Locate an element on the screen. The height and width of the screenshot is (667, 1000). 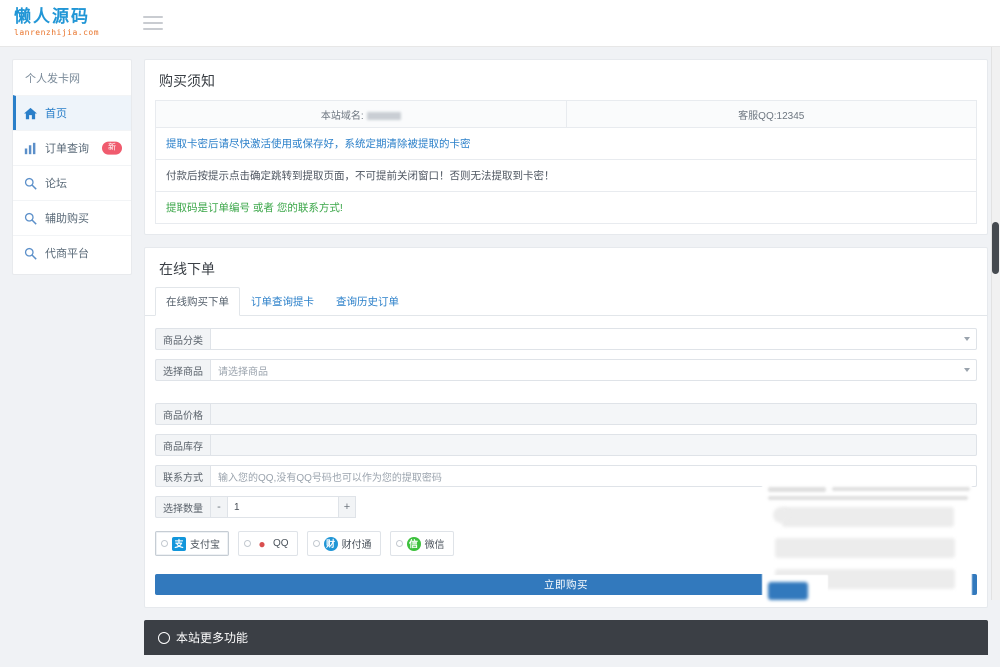
site-logo: 懒人源码 lanrenzhijia.com is located at coordinates (56, 23).